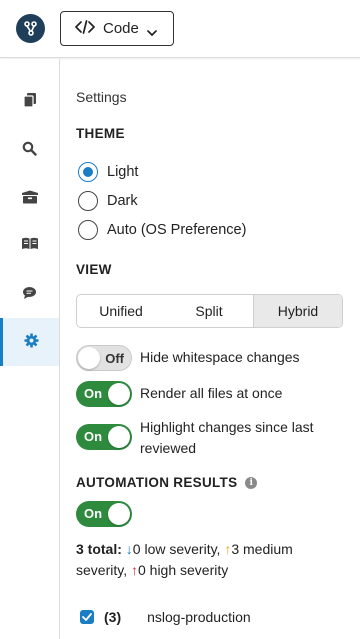 Image resolution: width=360 pixels, height=639 pixels. What do you see at coordinates (129, 549) in the screenshot?
I see `arrow-down-icon: ↓` at bounding box center [129, 549].